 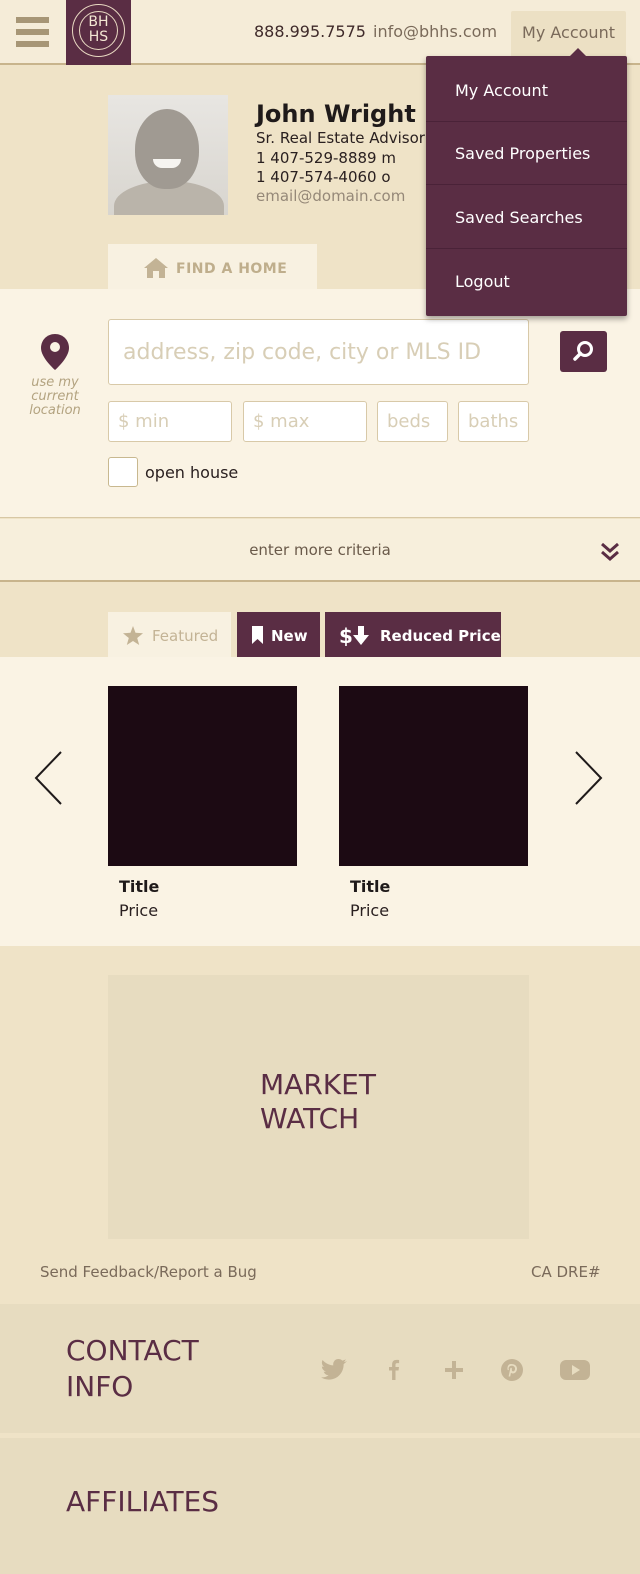 I want to click on tab-find-a-home: FIND A HOME, so click(x=212, y=267).